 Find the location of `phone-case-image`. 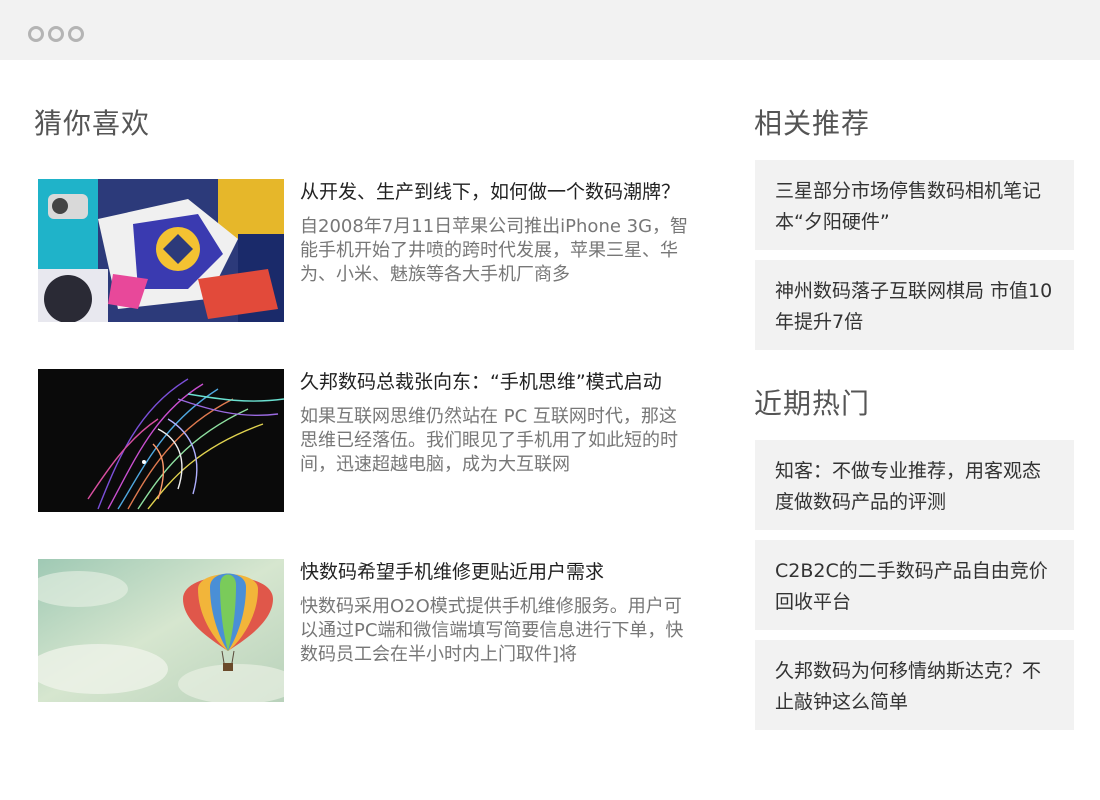

phone-case-image is located at coordinates (161, 250).